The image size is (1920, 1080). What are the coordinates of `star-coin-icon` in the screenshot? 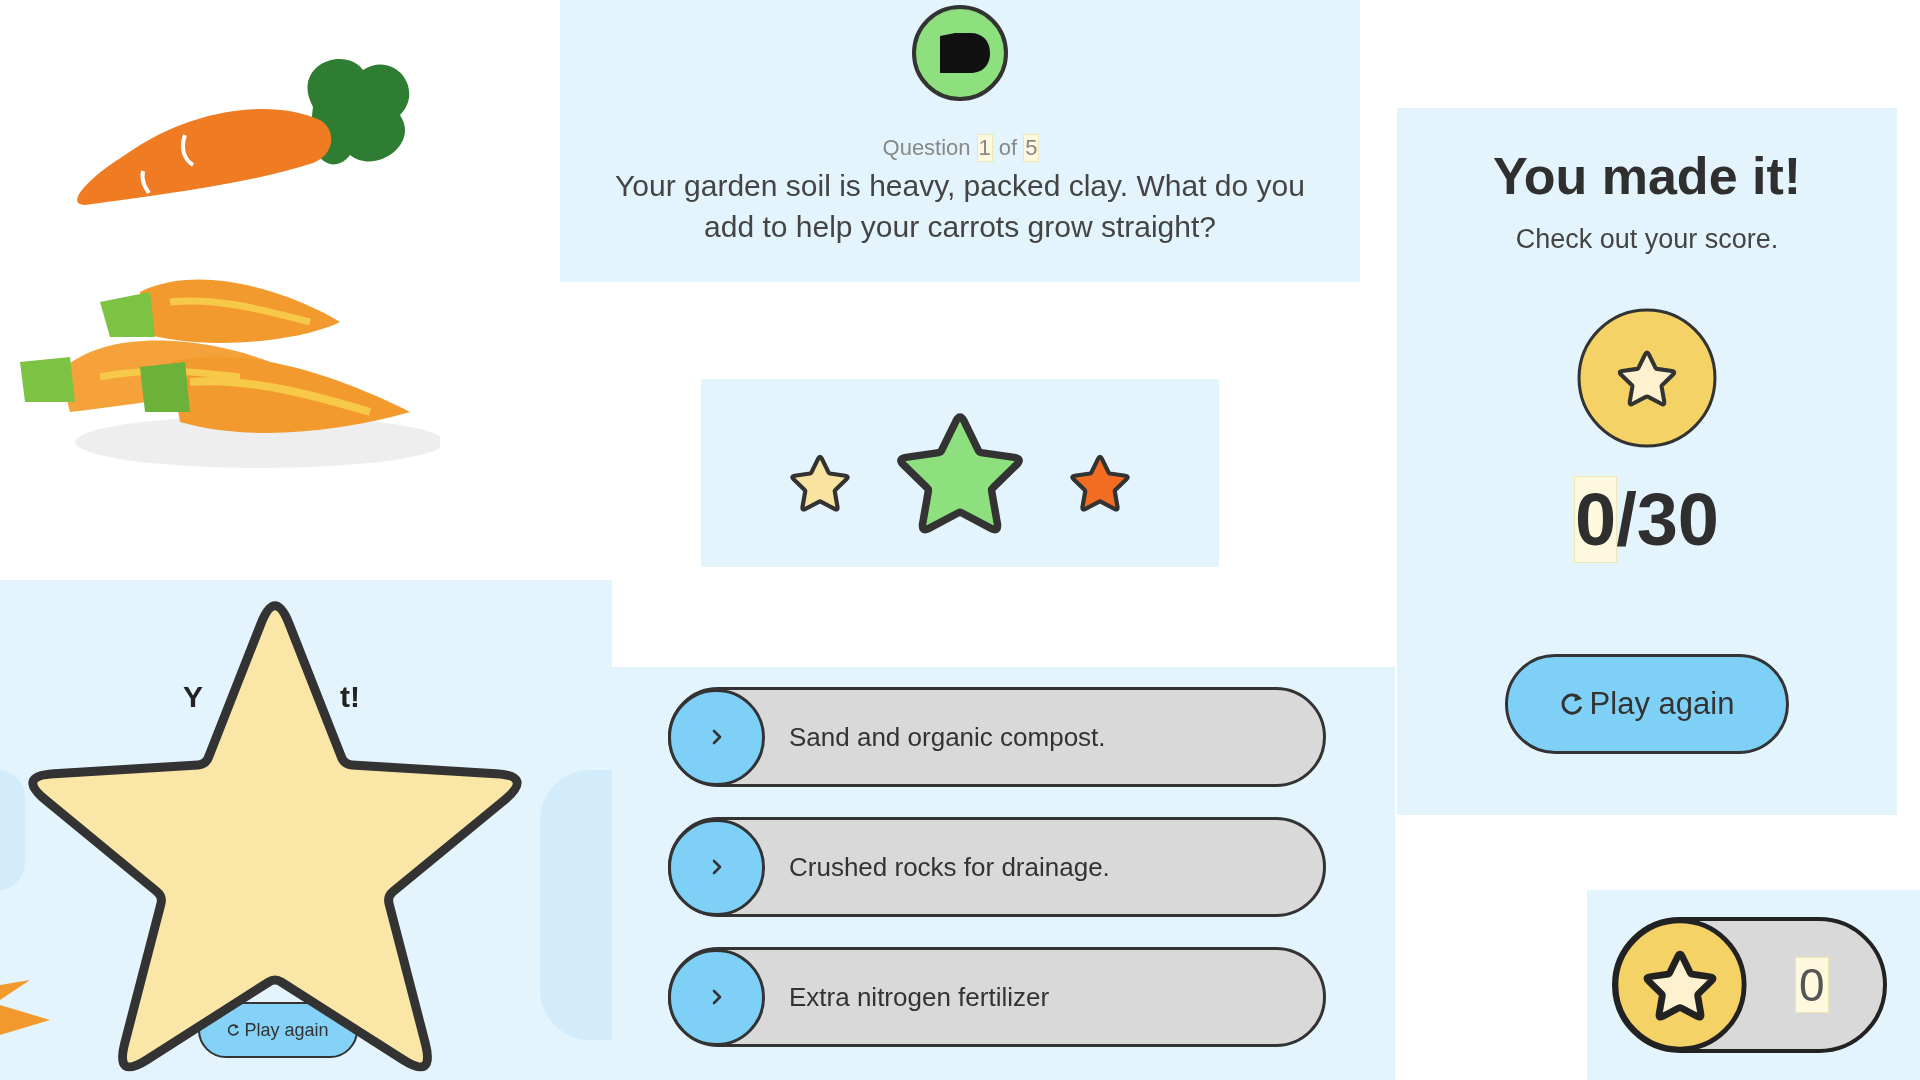 It's located at (1647, 378).